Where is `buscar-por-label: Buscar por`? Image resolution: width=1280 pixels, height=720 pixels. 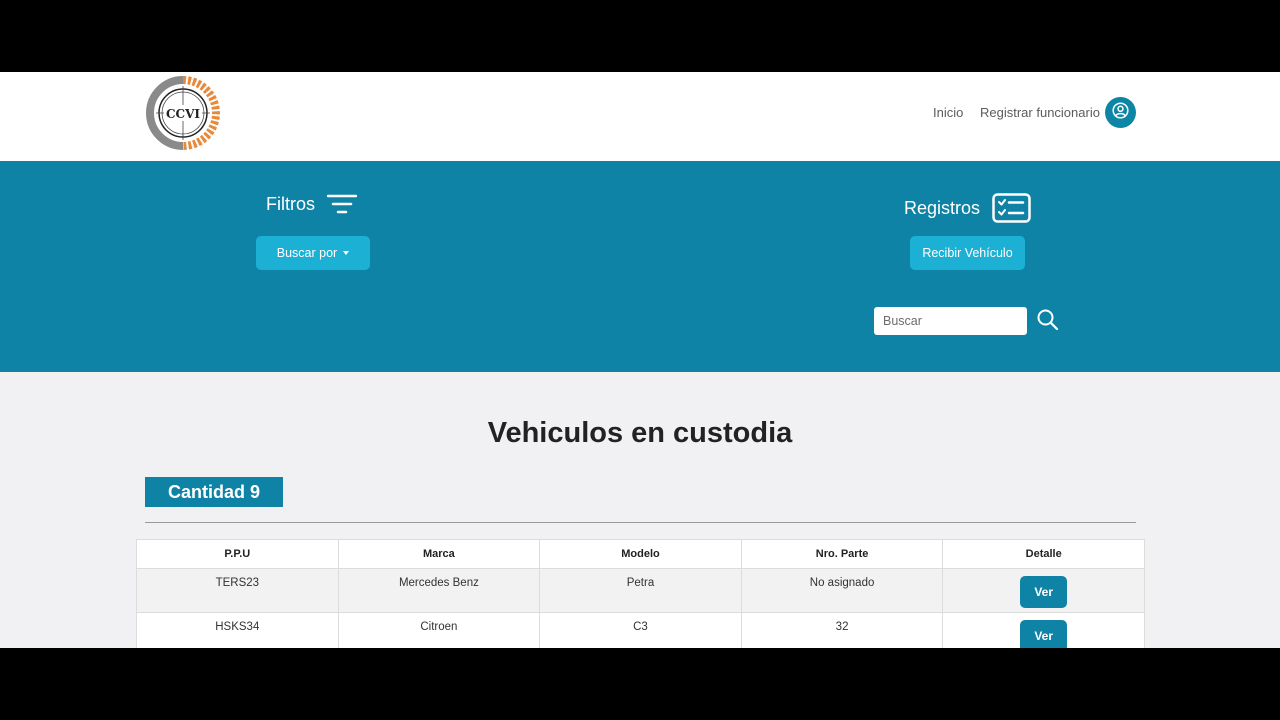 buscar-por-label: Buscar por is located at coordinates (307, 253).